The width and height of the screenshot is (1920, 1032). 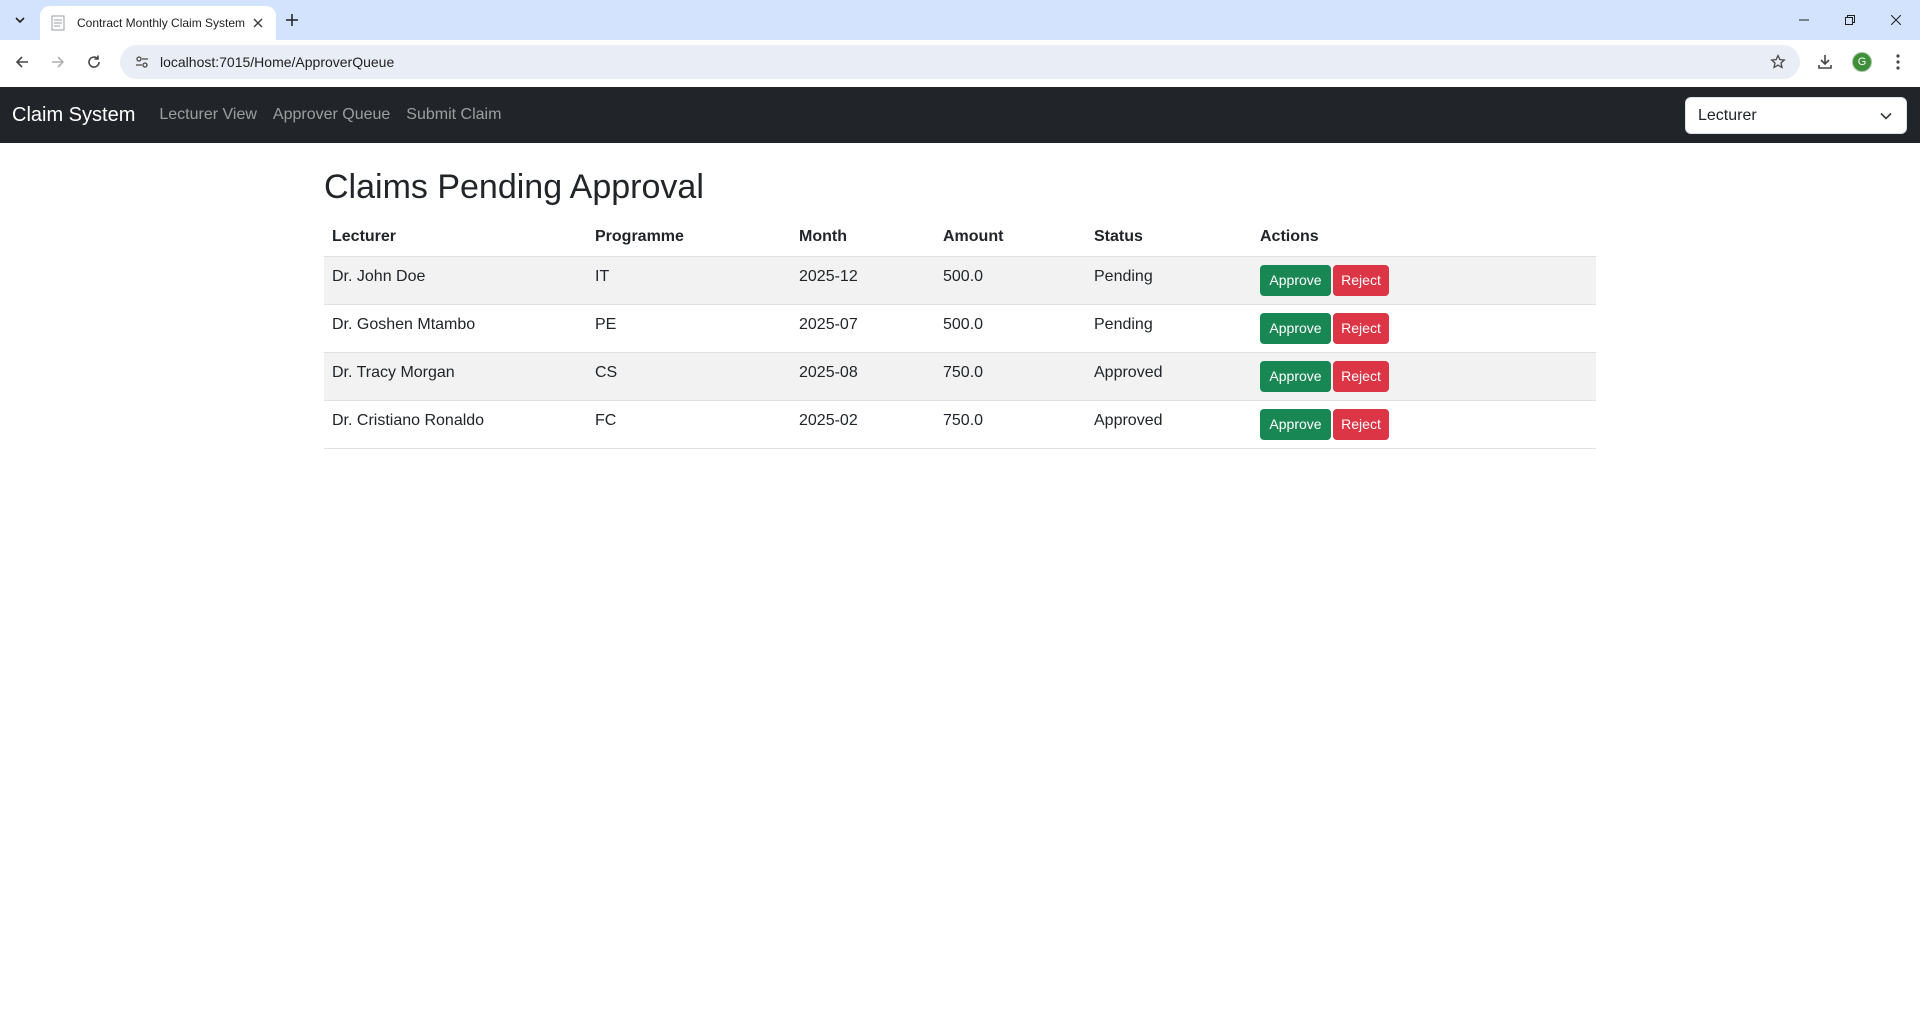 What do you see at coordinates (455, 237) in the screenshot?
I see `column-header-lecturer: Lecturer` at bounding box center [455, 237].